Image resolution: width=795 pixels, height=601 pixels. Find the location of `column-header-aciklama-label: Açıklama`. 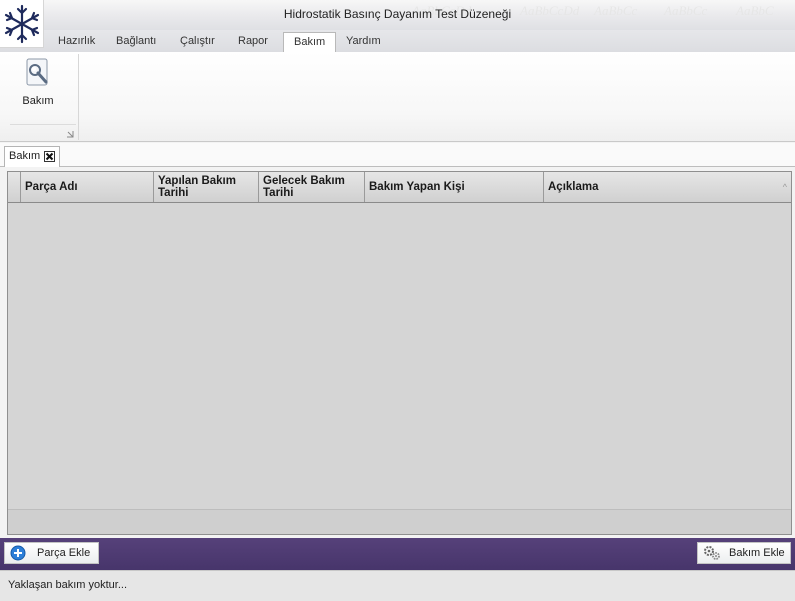

column-header-aciklama-label: Açıklama is located at coordinates (573, 187).